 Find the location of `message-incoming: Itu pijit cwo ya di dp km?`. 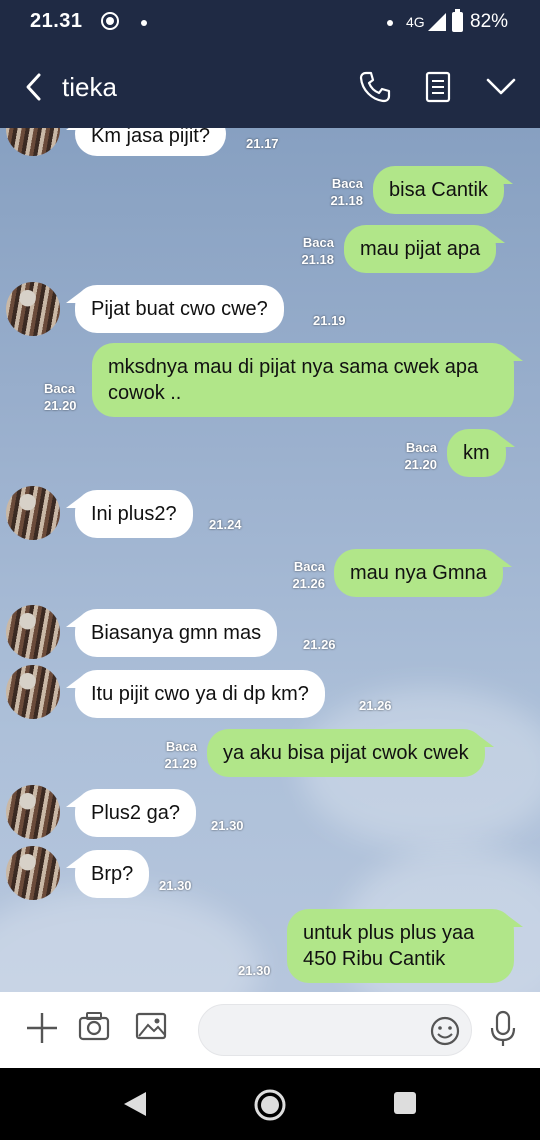

message-incoming: Itu pijit cwo ya di dp km? is located at coordinates (195, 694).